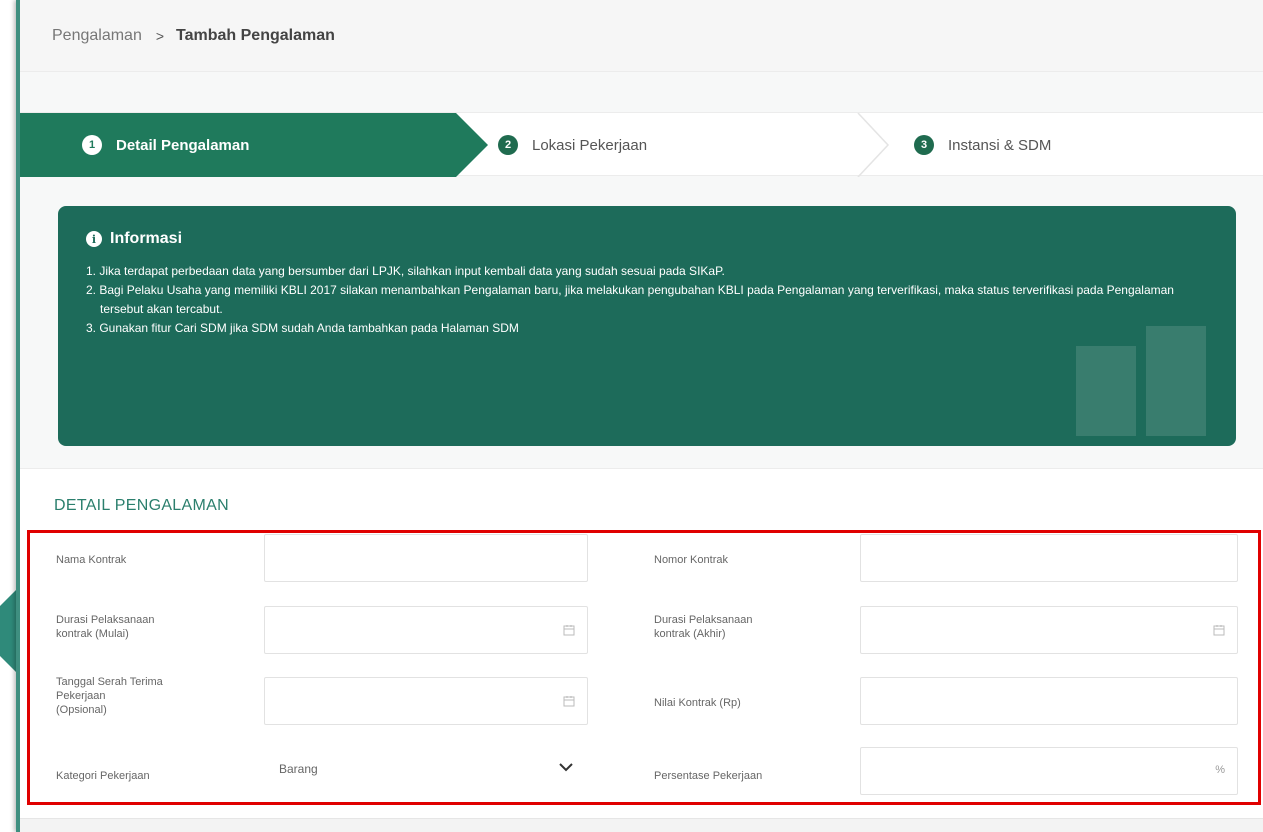 The image size is (1263, 832). What do you see at coordinates (255, 35) in the screenshot?
I see `breadcrumb-current: Tambah Pengalaman` at bounding box center [255, 35].